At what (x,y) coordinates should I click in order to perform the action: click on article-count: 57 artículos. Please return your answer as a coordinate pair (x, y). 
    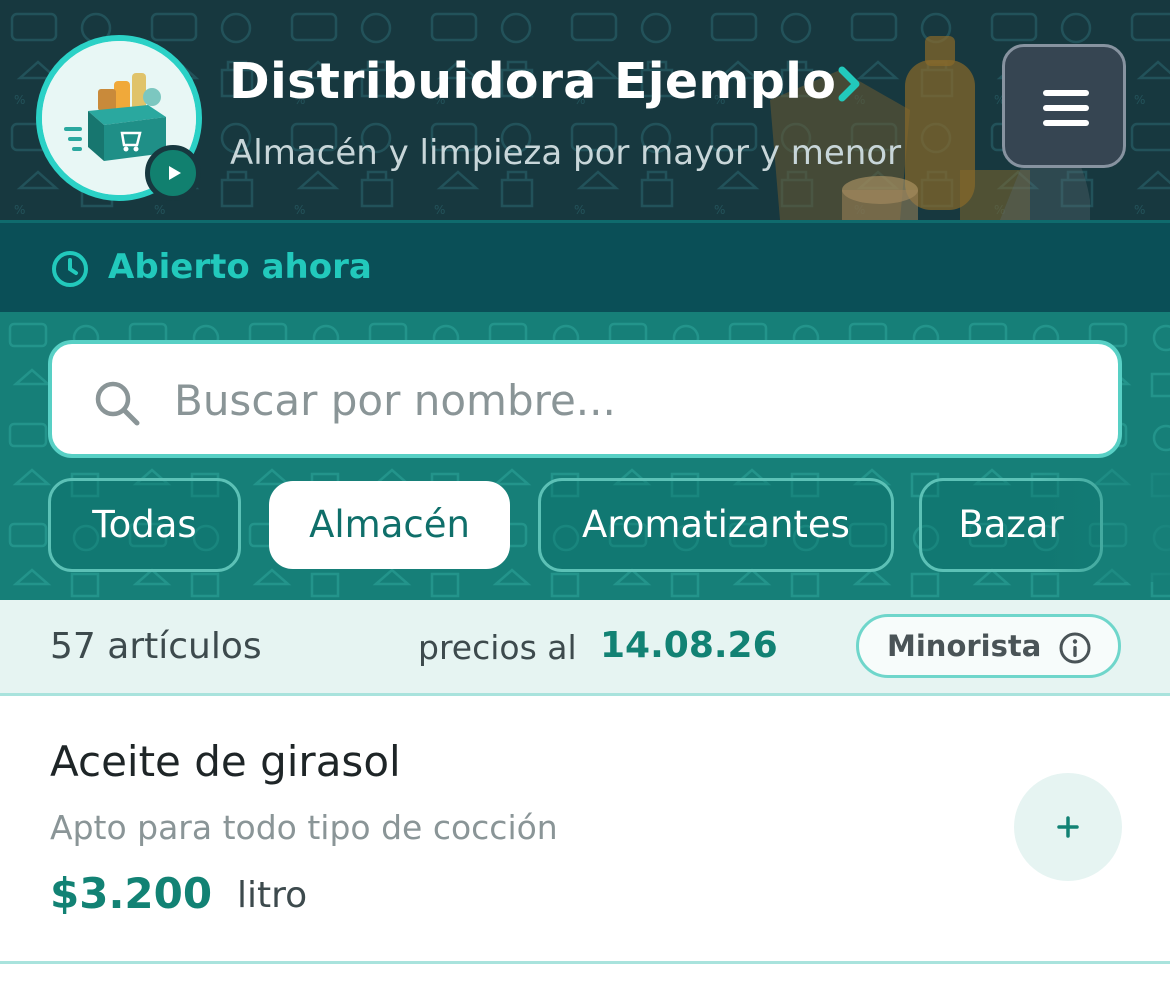
    Looking at the image, I should click on (156, 646).